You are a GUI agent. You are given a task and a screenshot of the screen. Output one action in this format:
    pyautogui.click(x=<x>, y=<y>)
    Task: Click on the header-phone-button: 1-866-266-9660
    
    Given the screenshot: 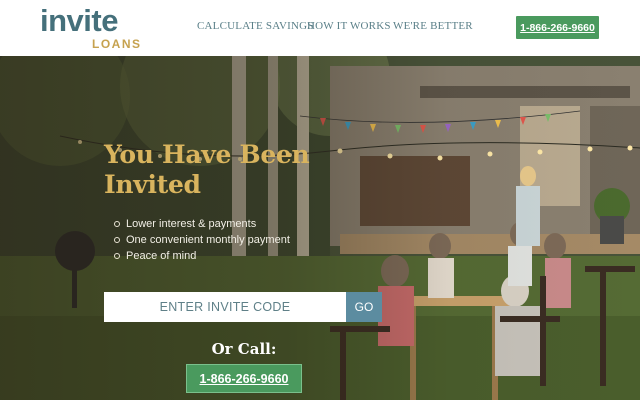 What is the action you would take?
    pyautogui.click(x=557, y=27)
    